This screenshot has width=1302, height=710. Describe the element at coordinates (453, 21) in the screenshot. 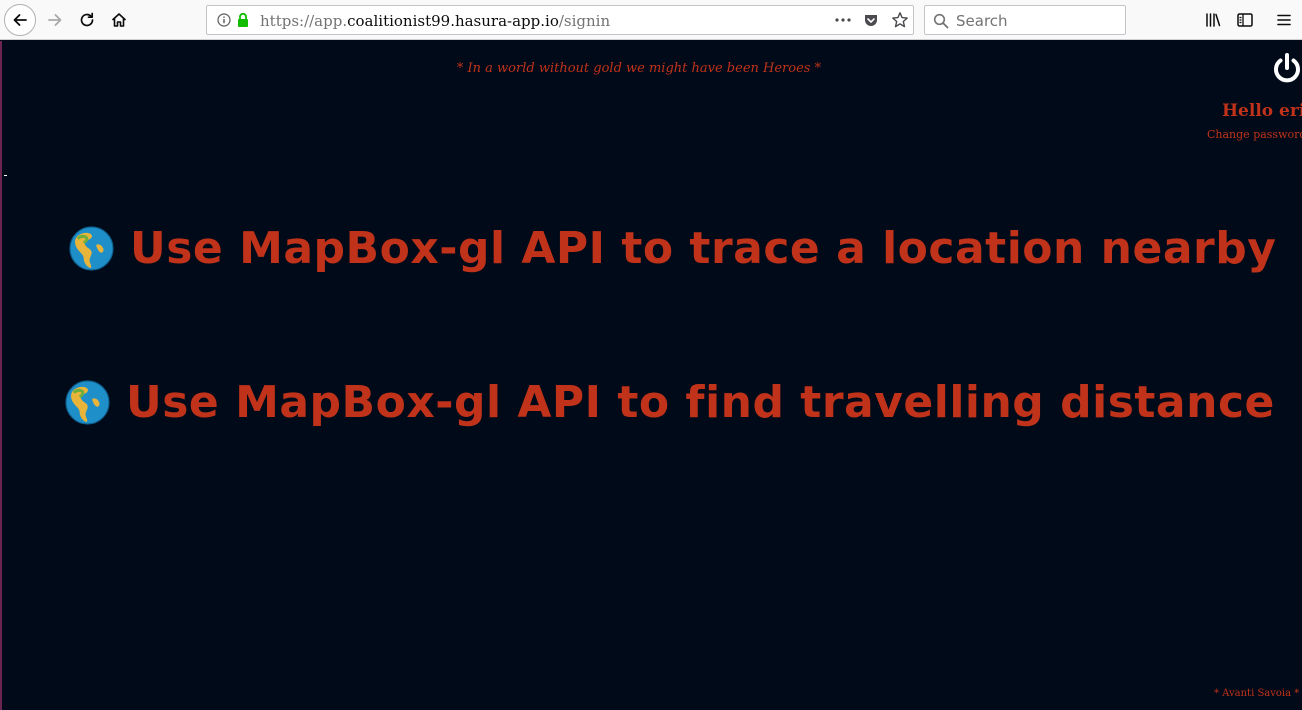

I see `url-host: coalitionist99.hasura-app.io` at that location.